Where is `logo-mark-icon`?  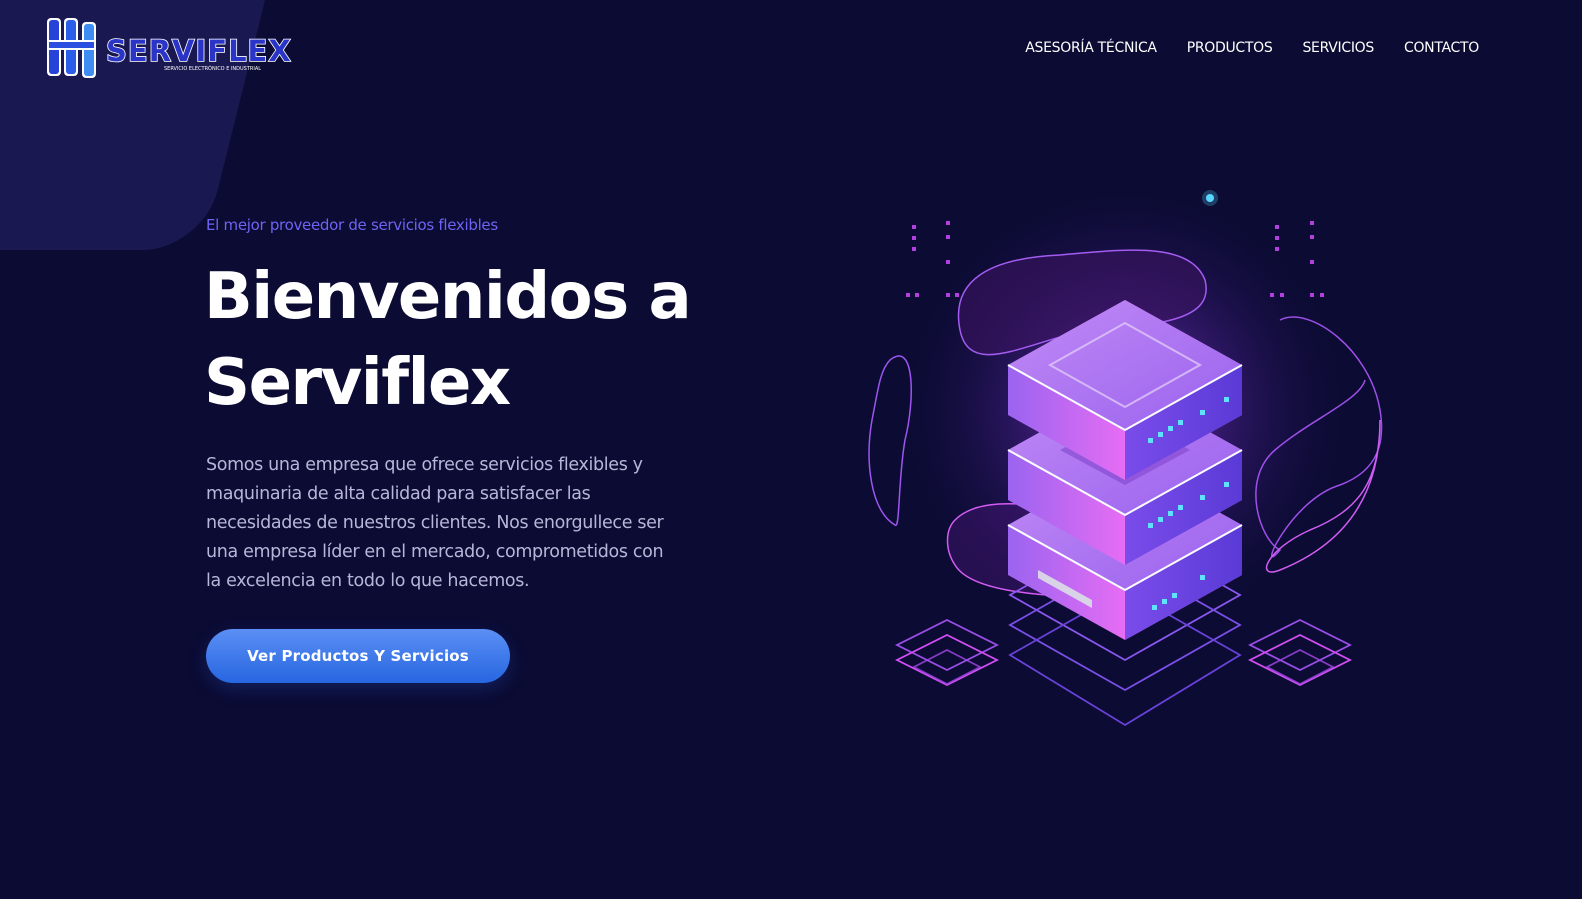 logo-mark-icon is located at coordinates (71, 48).